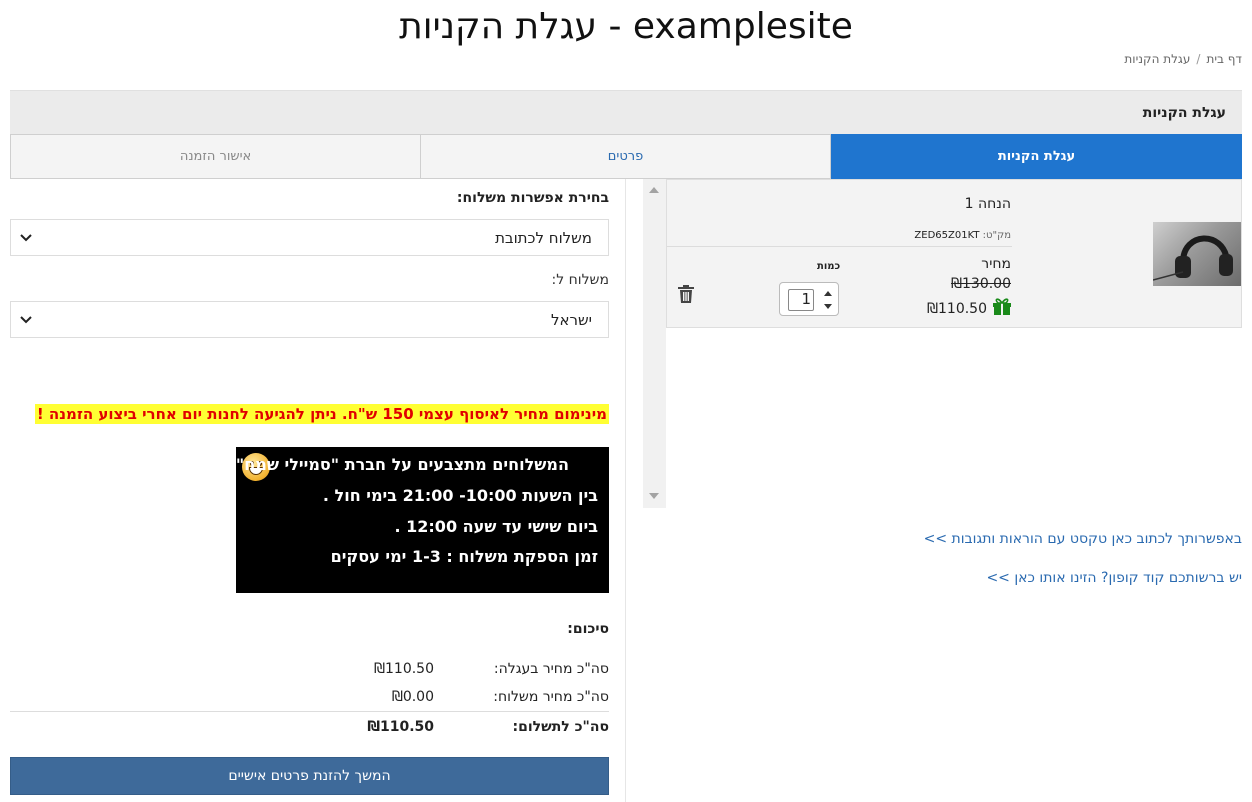  I want to click on shipping-method-value: משלוח לכתובת, so click(543, 238).